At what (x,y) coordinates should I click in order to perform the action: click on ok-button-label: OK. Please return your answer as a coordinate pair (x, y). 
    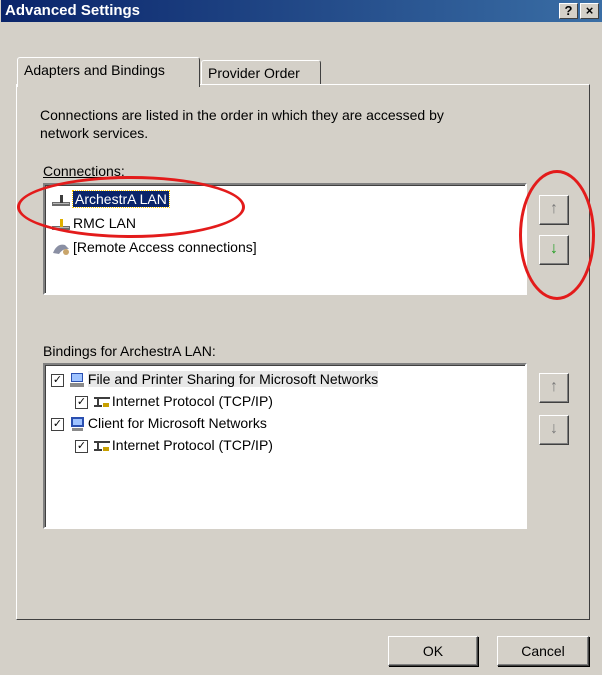
    Looking at the image, I should click on (433, 651).